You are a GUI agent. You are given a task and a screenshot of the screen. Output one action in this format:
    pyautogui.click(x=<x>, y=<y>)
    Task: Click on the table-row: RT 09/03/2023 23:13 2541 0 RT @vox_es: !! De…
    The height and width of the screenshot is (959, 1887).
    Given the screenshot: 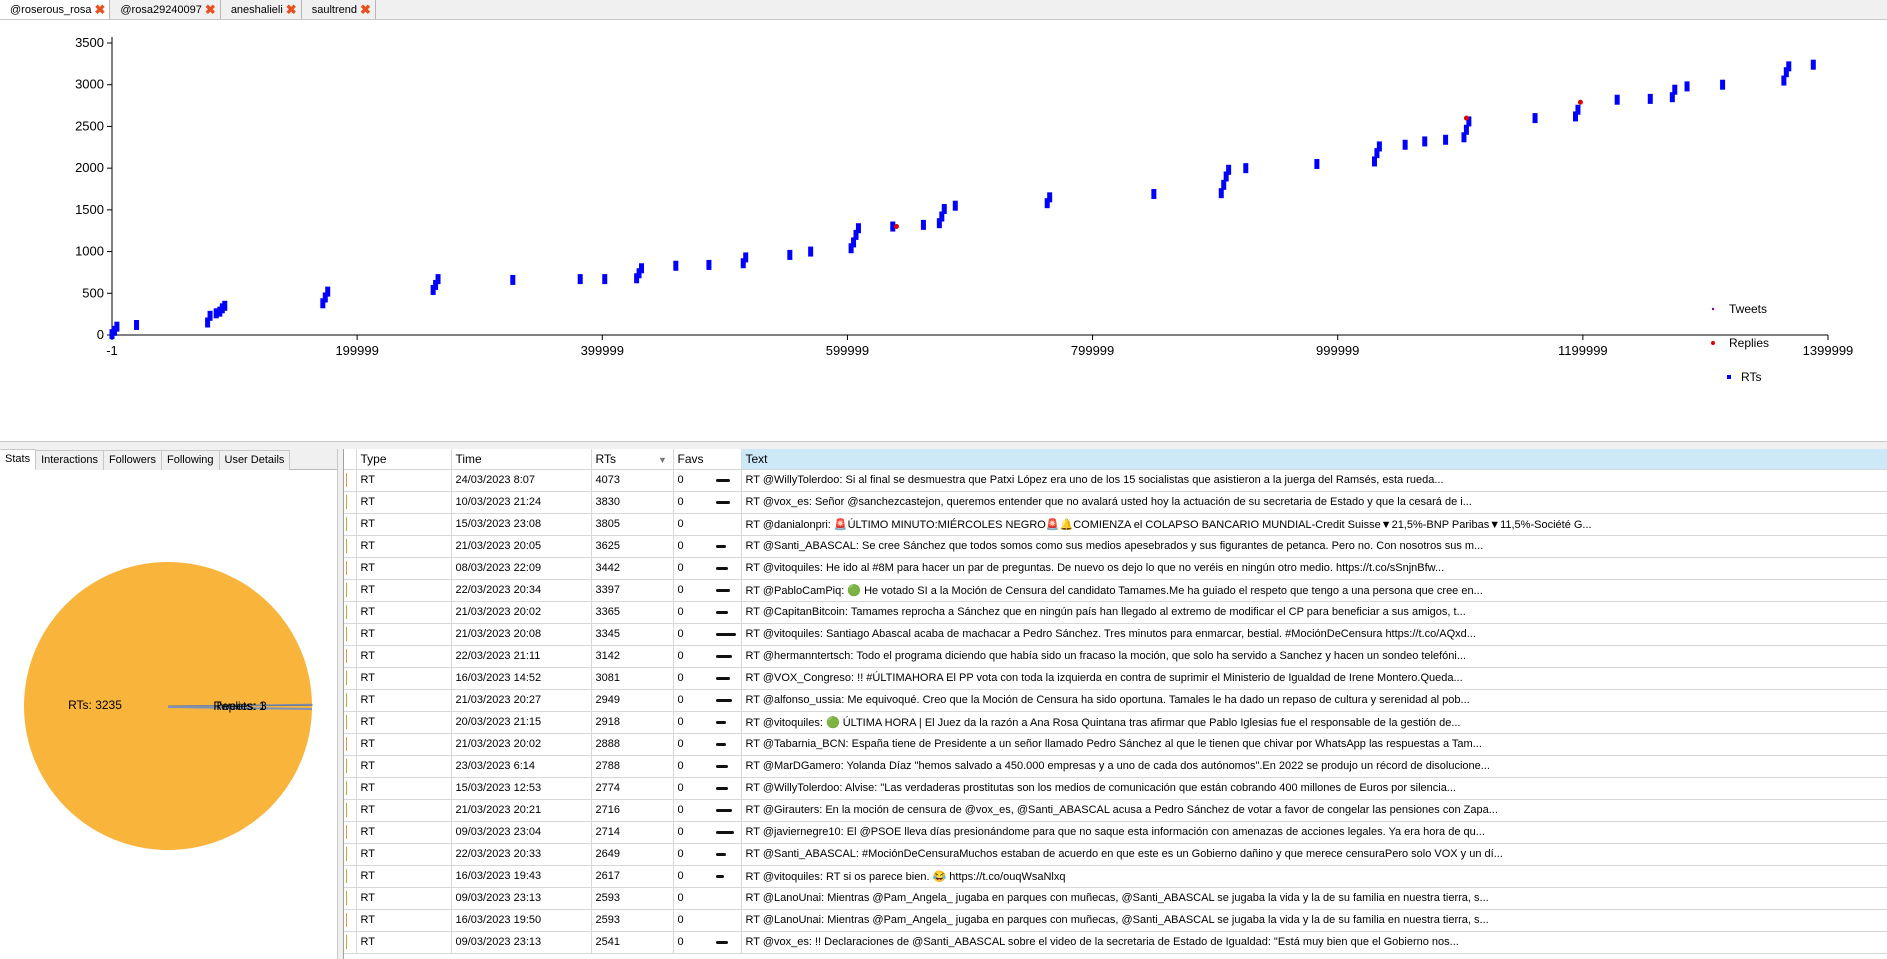 What is the action you would take?
    pyautogui.click(x=1115, y=942)
    